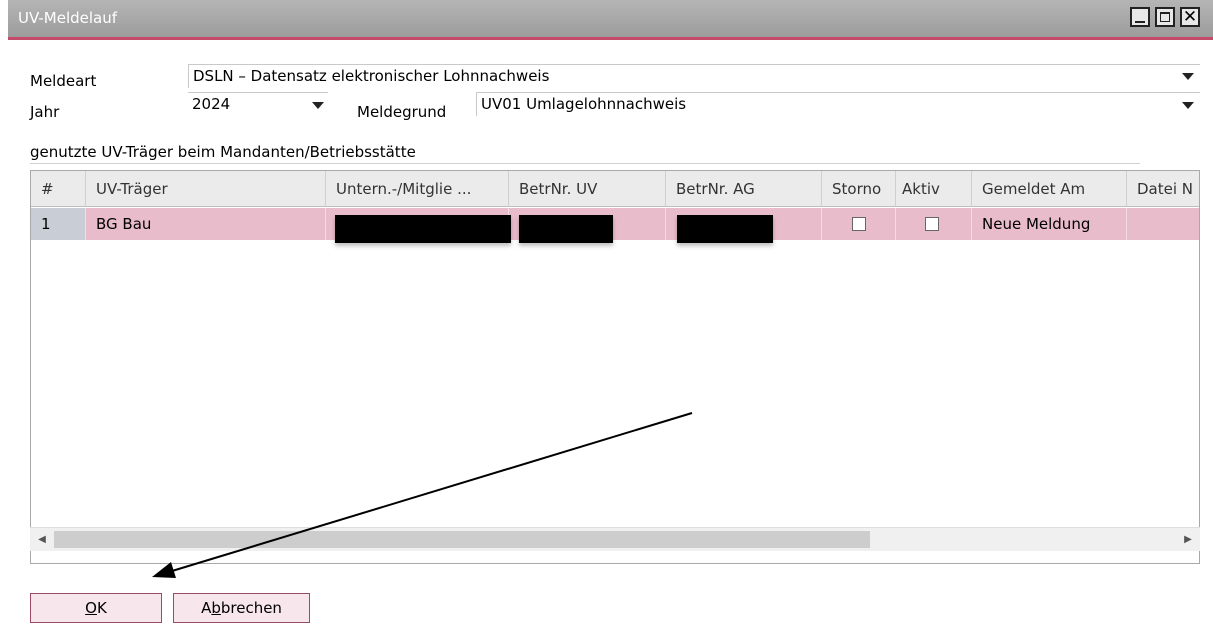 The width and height of the screenshot is (1213, 624). What do you see at coordinates (422, 495) in the screenshot?
I see `annotation-arrow` at bounding box center [422, 495].